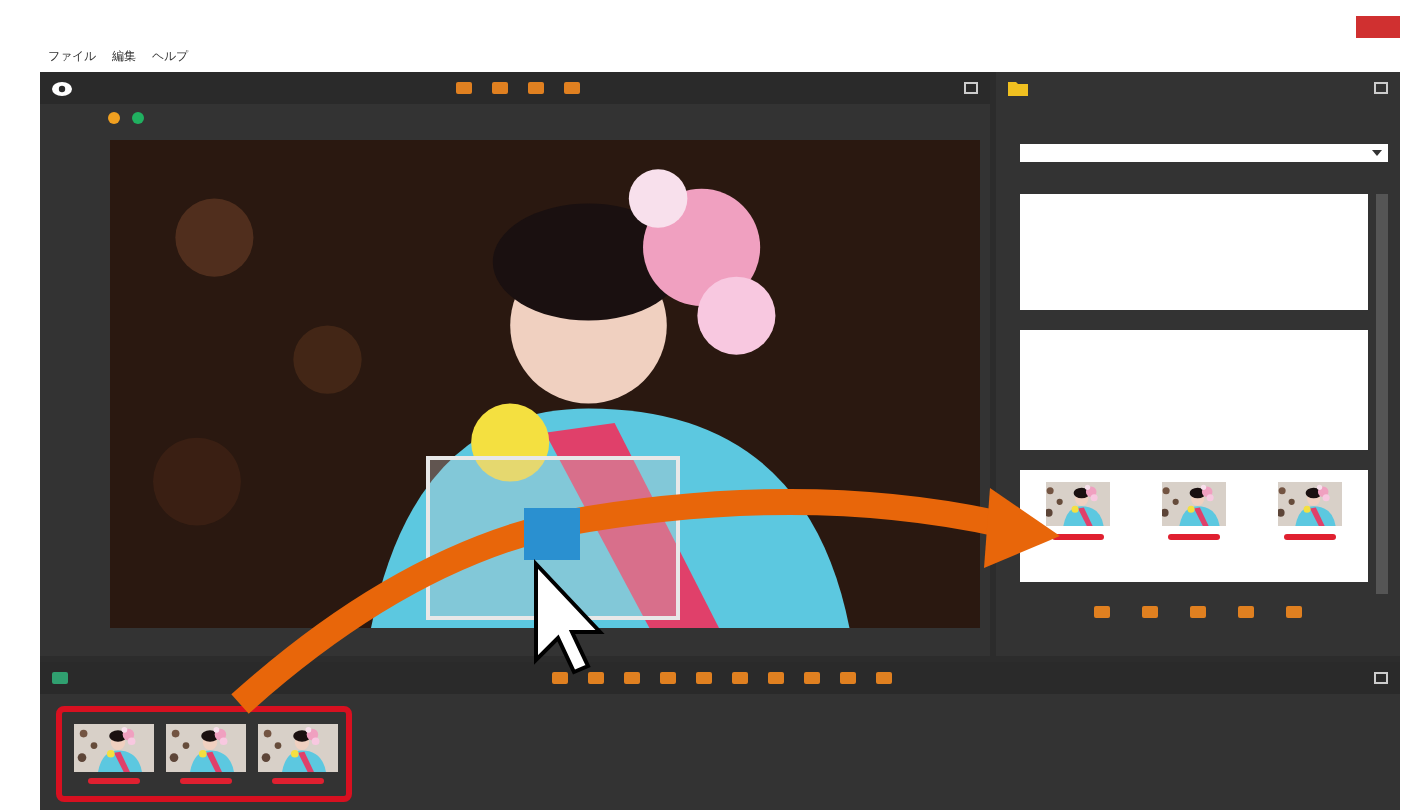 The width and height of the screenshot is (1426, 810). I want to click on filmstrip-icon, so click(60, 678).